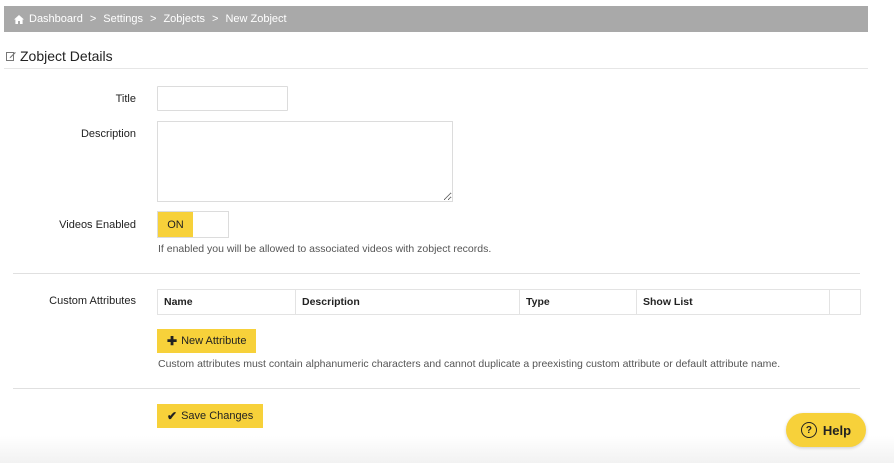 The height and width of the screenshot is (463, 894). Describe the element at coordinates (733, 302) in the screenshot. I see `column-header-show-list: Show List` at that location.